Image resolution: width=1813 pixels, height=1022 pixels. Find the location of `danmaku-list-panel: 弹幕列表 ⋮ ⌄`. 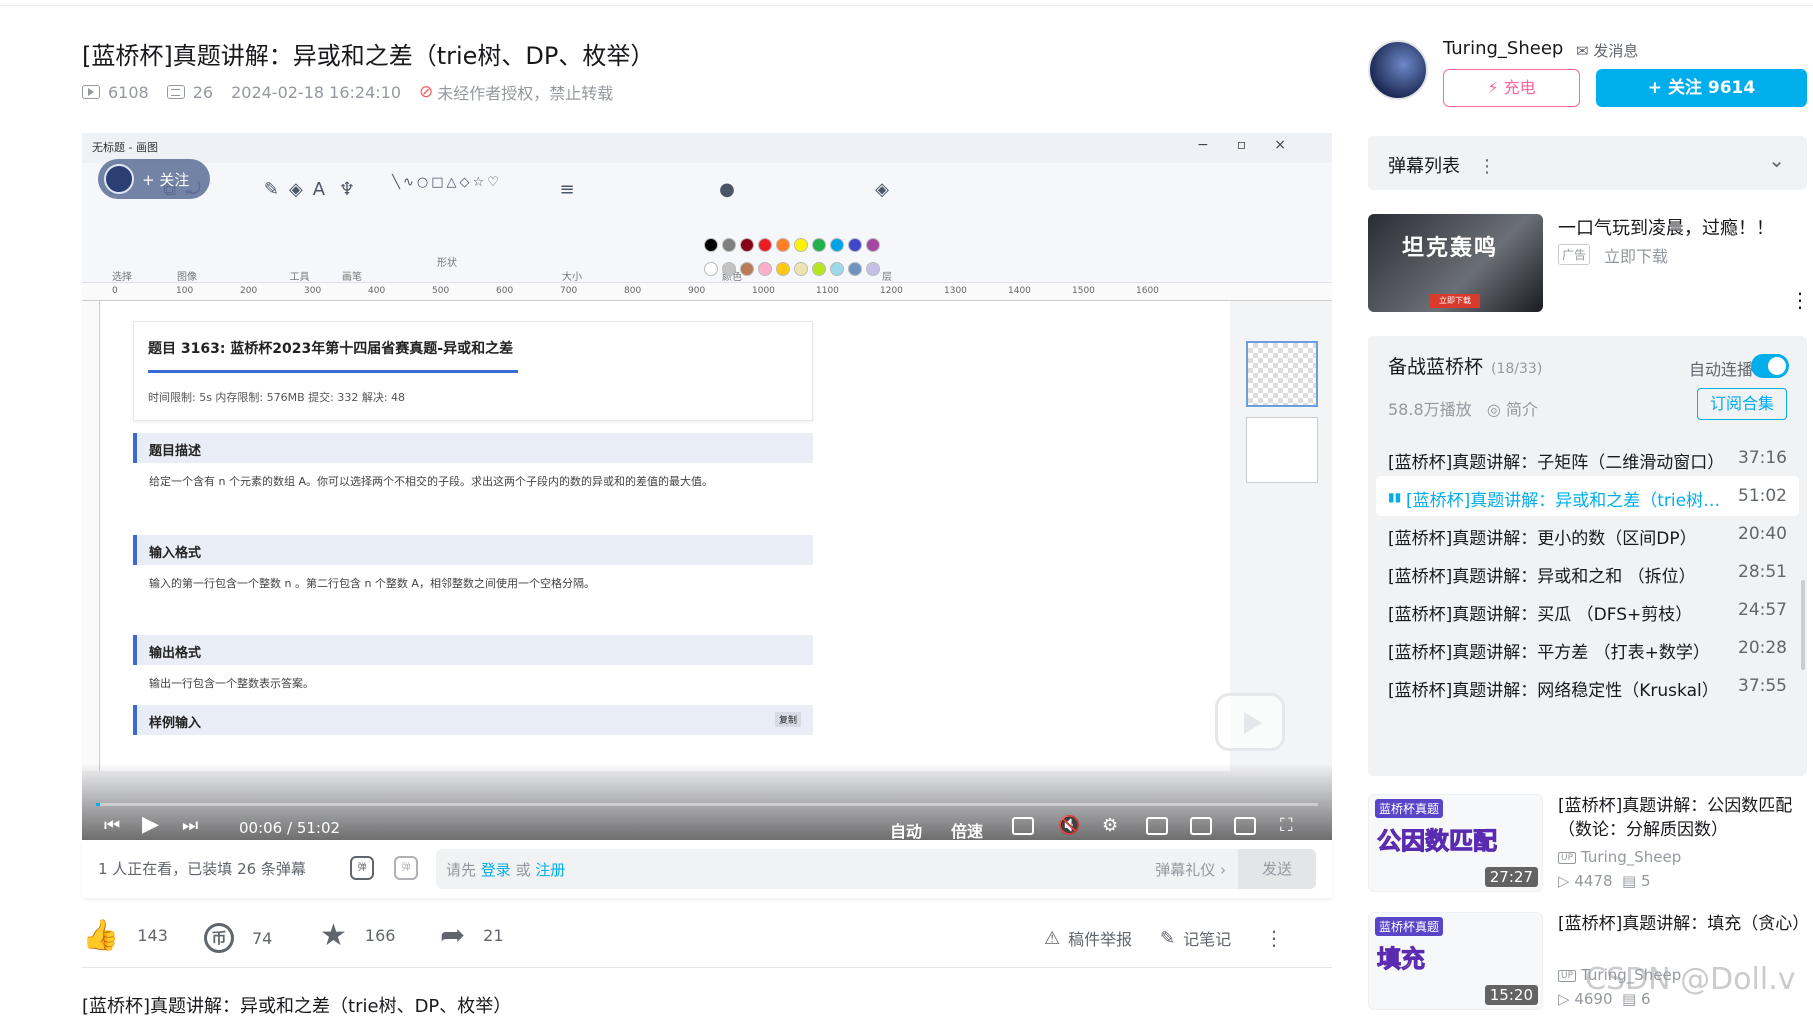

danmaku-list-panel: 弹幕列表 ⋮ ⌄ is located at coordinates (1587, 163).